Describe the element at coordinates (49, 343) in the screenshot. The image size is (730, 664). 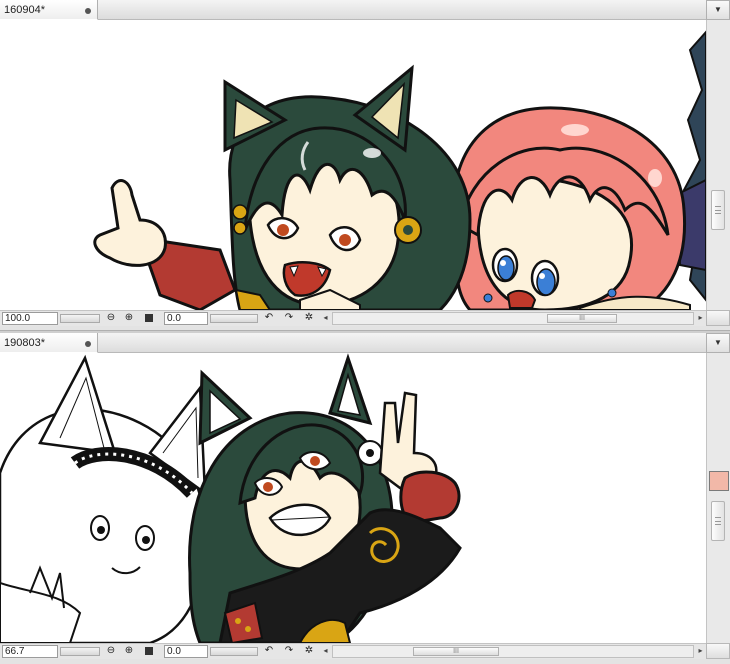
I see `document-tab-190803: 190803*` at that location.